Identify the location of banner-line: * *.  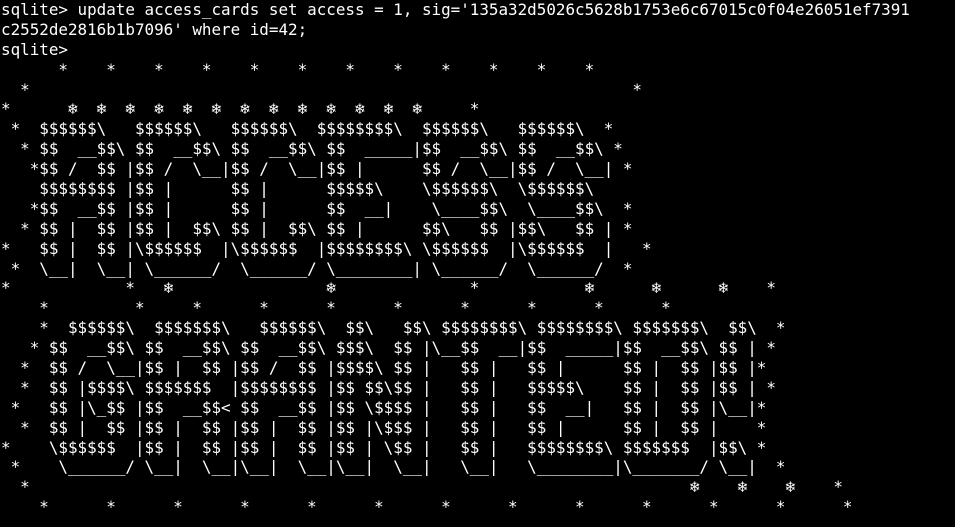
(321, 89).